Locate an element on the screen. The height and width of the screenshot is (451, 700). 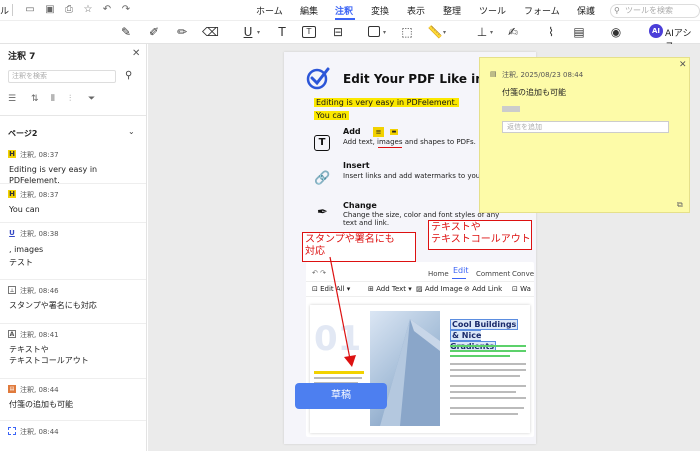
list-item: H 注釈, 08:37 You can is located at coordinates (73, 203).